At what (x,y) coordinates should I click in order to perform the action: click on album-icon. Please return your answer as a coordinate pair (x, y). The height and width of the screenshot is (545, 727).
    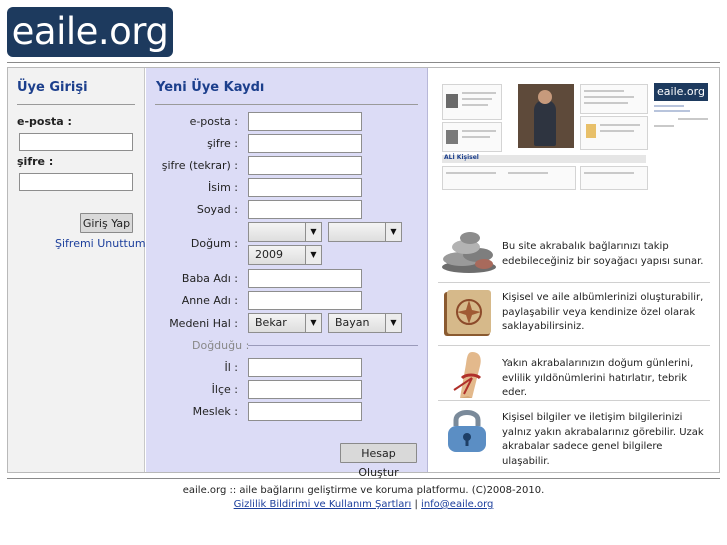
    Looking at the image, I should click on (467, 313).